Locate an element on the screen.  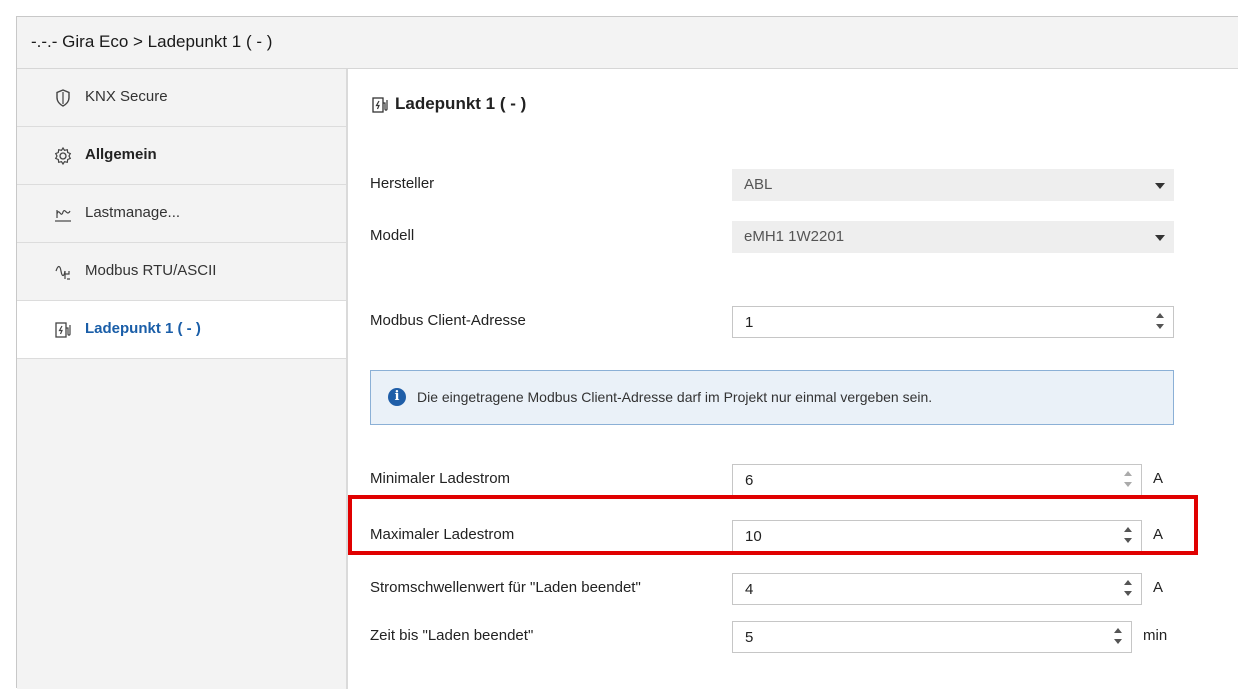
hersteller-label: Hersteller is located at coordinates (402, 183).